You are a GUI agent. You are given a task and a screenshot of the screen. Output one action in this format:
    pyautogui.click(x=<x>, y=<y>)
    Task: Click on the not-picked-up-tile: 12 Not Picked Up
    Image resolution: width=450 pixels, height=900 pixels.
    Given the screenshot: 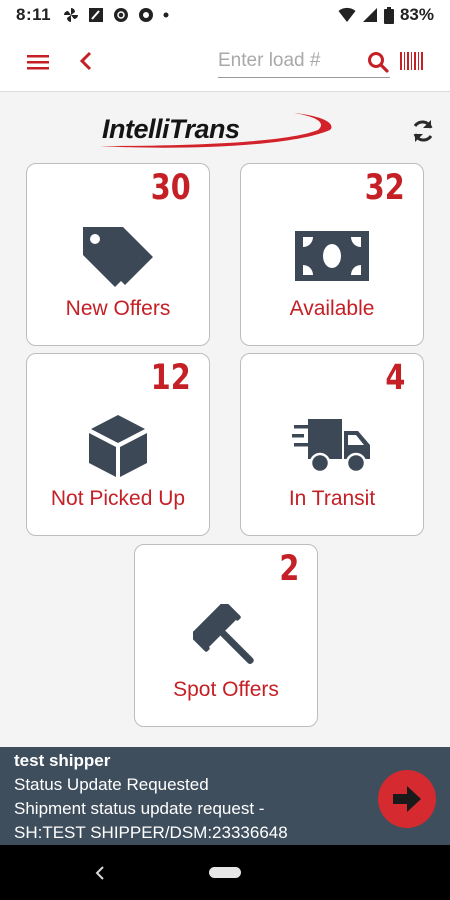 What is the action you would take?
    pyautogui.click(x=118, y=444)
    